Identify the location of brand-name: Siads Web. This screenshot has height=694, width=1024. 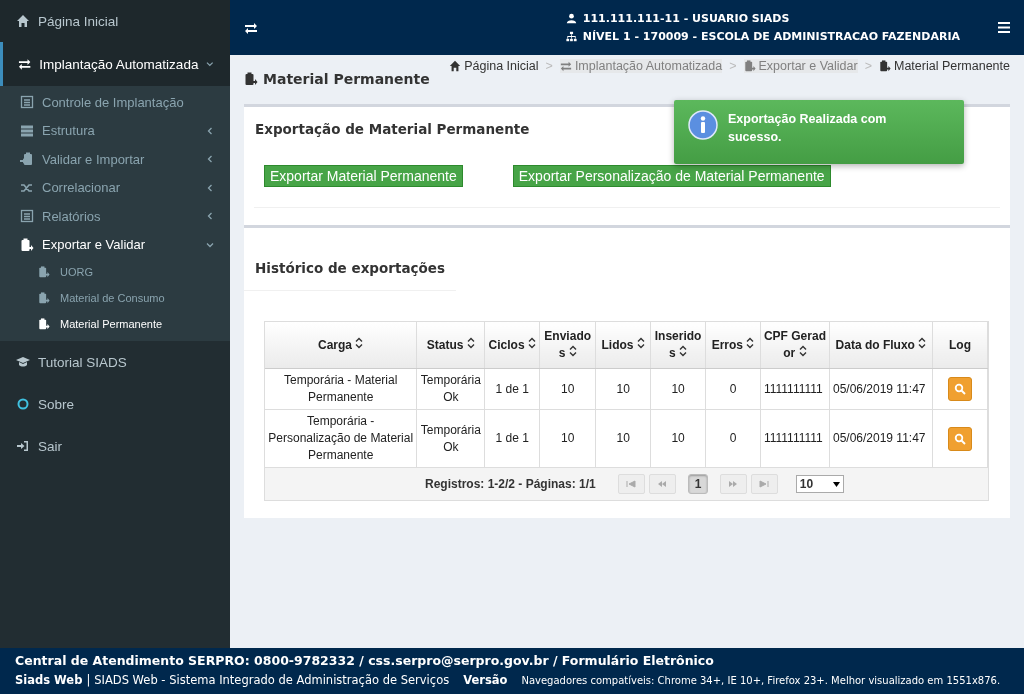
(49, 680).